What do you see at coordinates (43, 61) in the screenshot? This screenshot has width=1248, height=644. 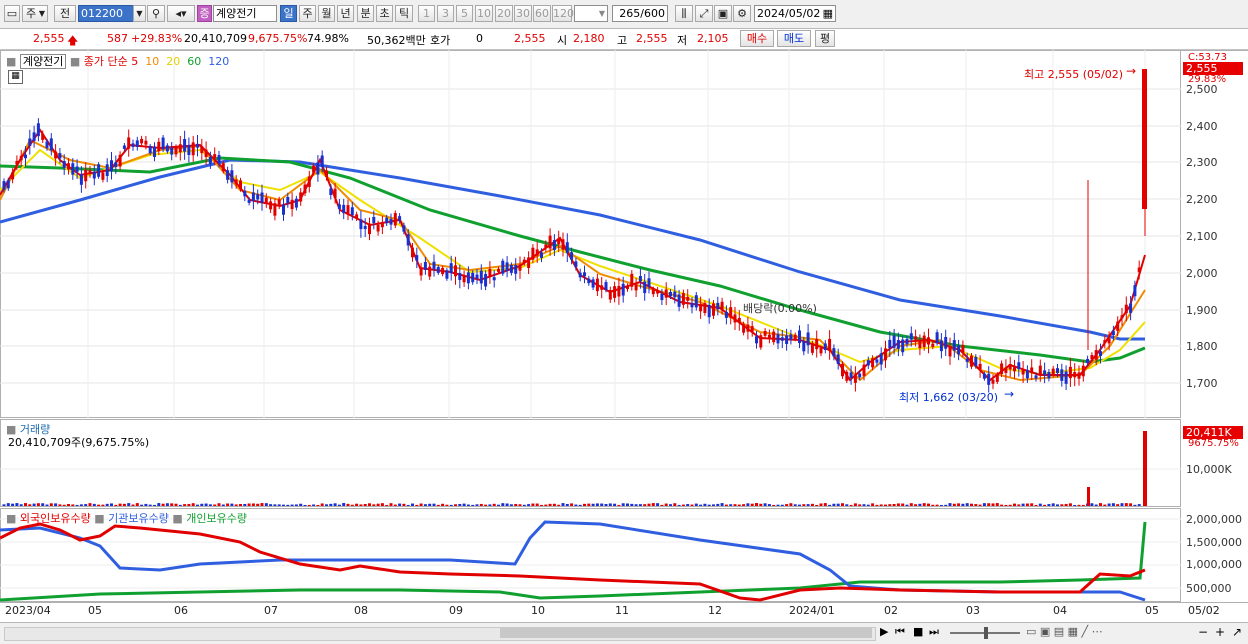 I see `stock-name-tag: 계양전기` at bounding box center [43, 61].